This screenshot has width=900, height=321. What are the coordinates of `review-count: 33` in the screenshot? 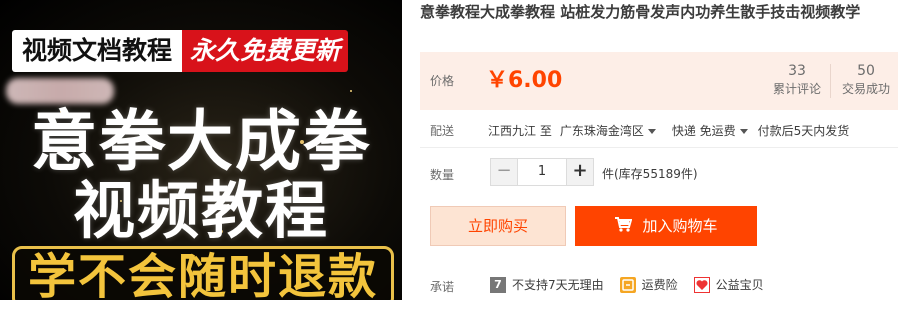 It's located at (797, 71).